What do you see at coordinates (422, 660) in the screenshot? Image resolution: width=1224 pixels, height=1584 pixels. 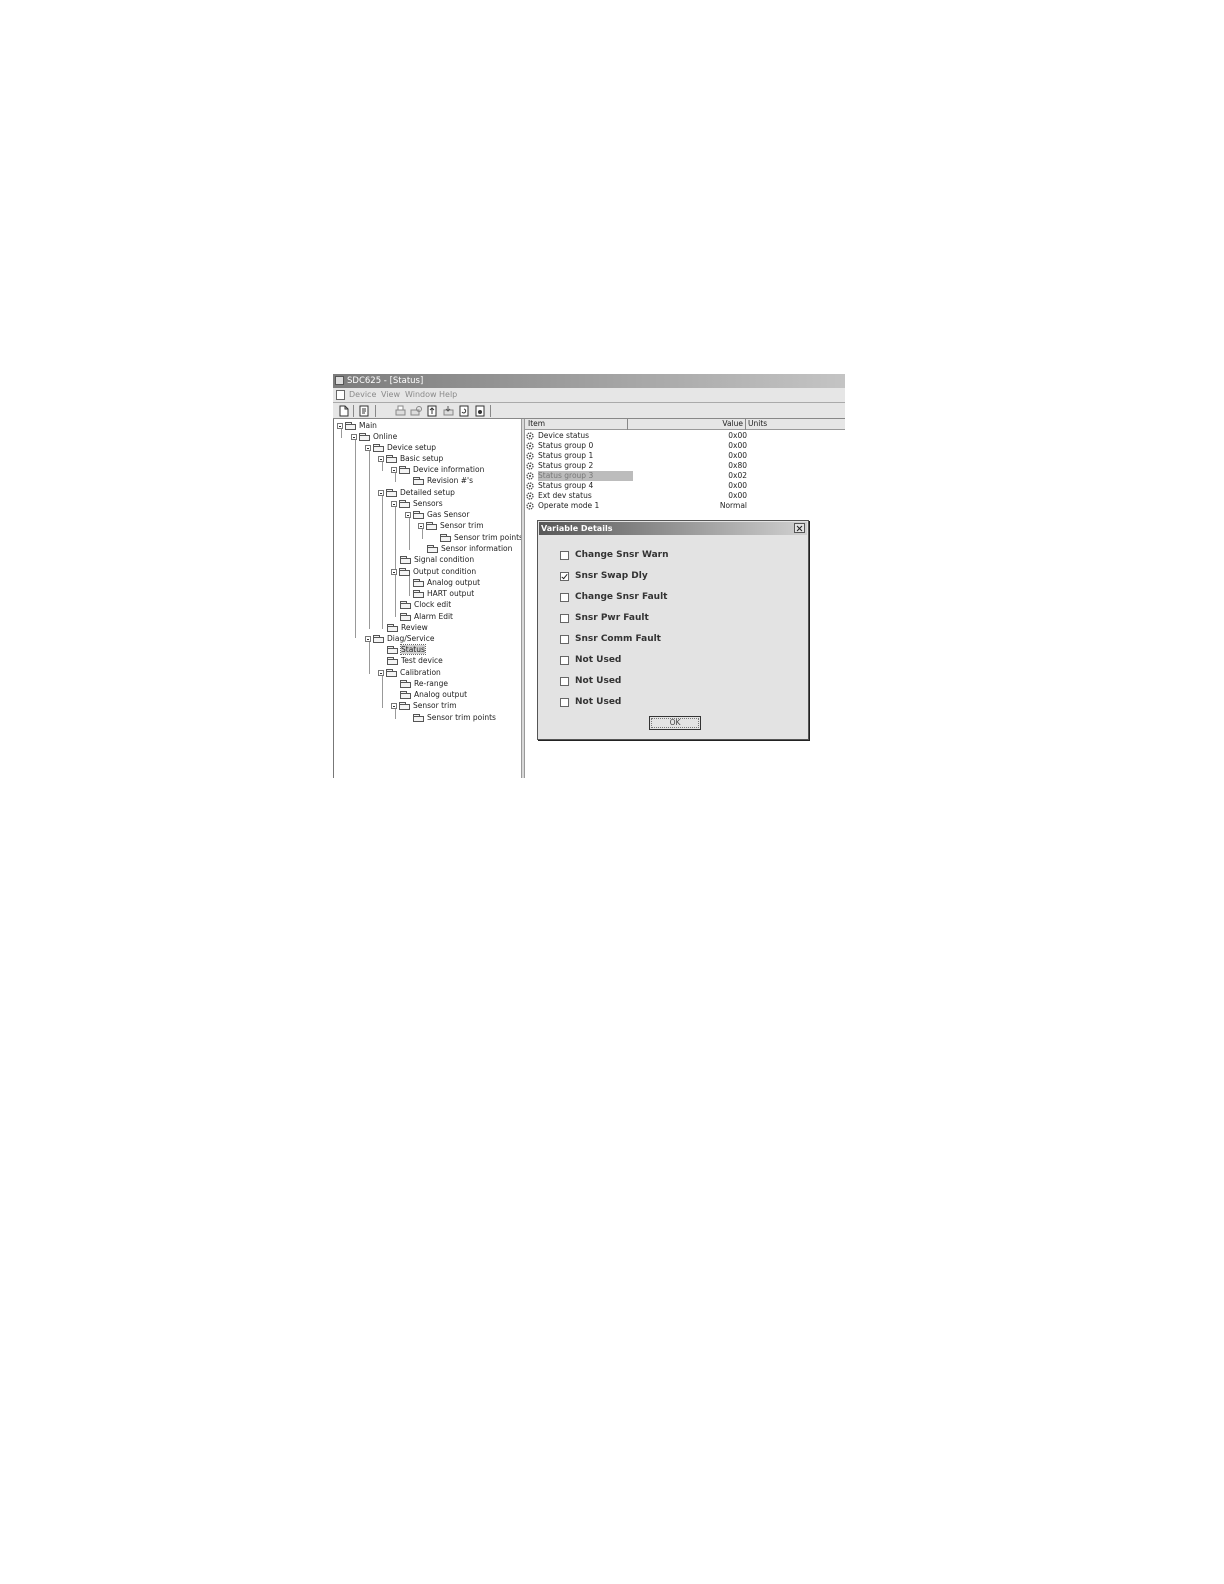 I see `tree-label: Test device` at bounding box center [422, 660].